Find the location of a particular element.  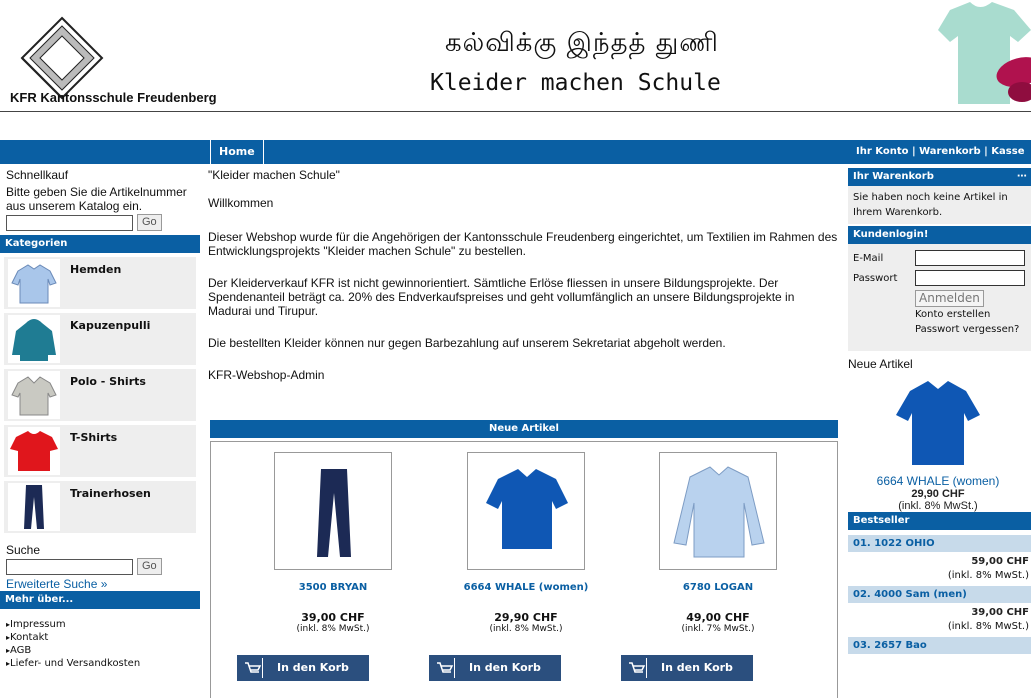

hoodie-thumbnail-icon is located at coordinates (34, 339).